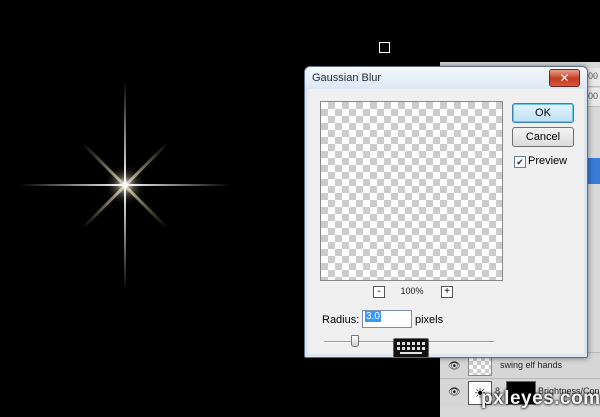 The width and height of the screenshot is (600, 417). Describe the element at coordinates (593, 171) in the screenshot. I see `selected-layer-highlight` at that location.